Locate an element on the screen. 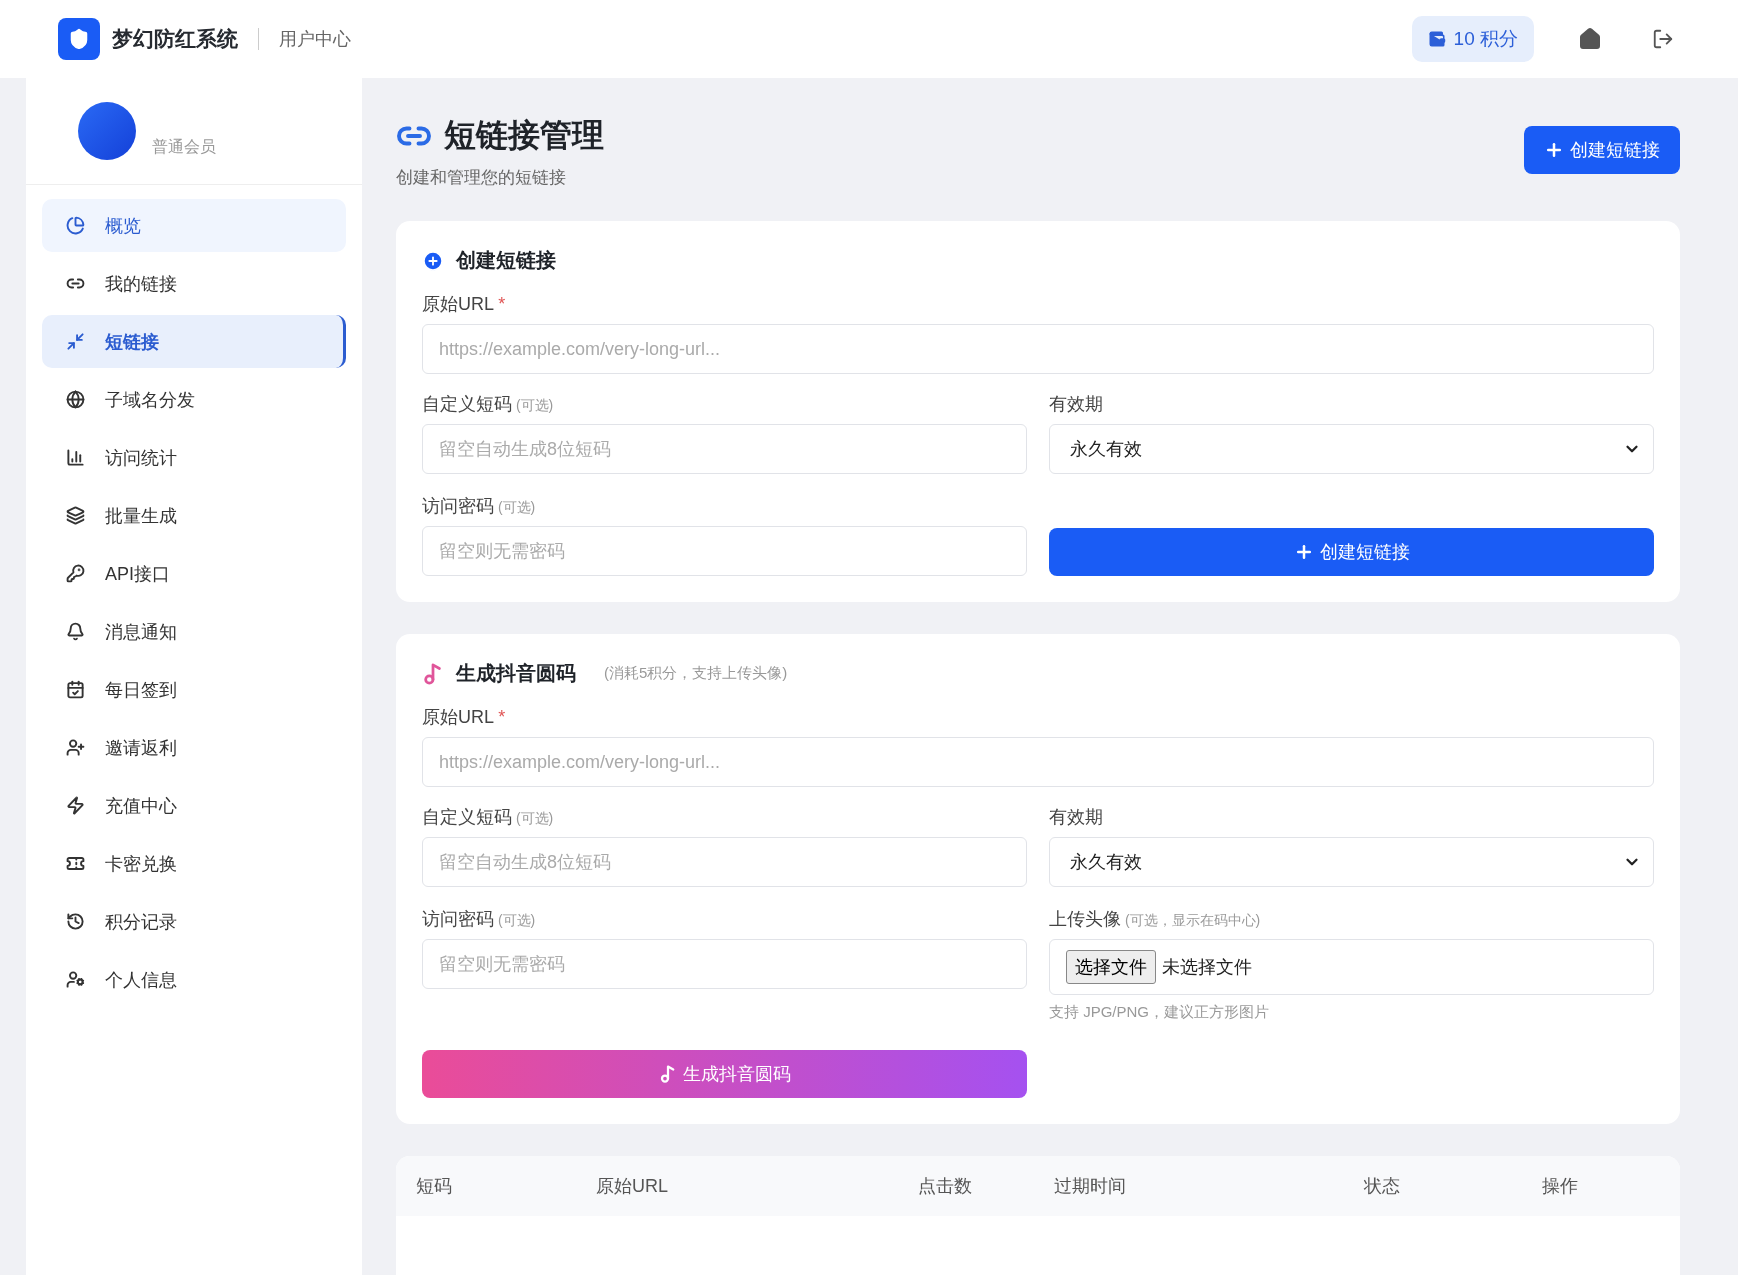 Image resolution: width=1738 pixels, height=1275 pixels. ticket-icon is located at coordinates (75, 863).